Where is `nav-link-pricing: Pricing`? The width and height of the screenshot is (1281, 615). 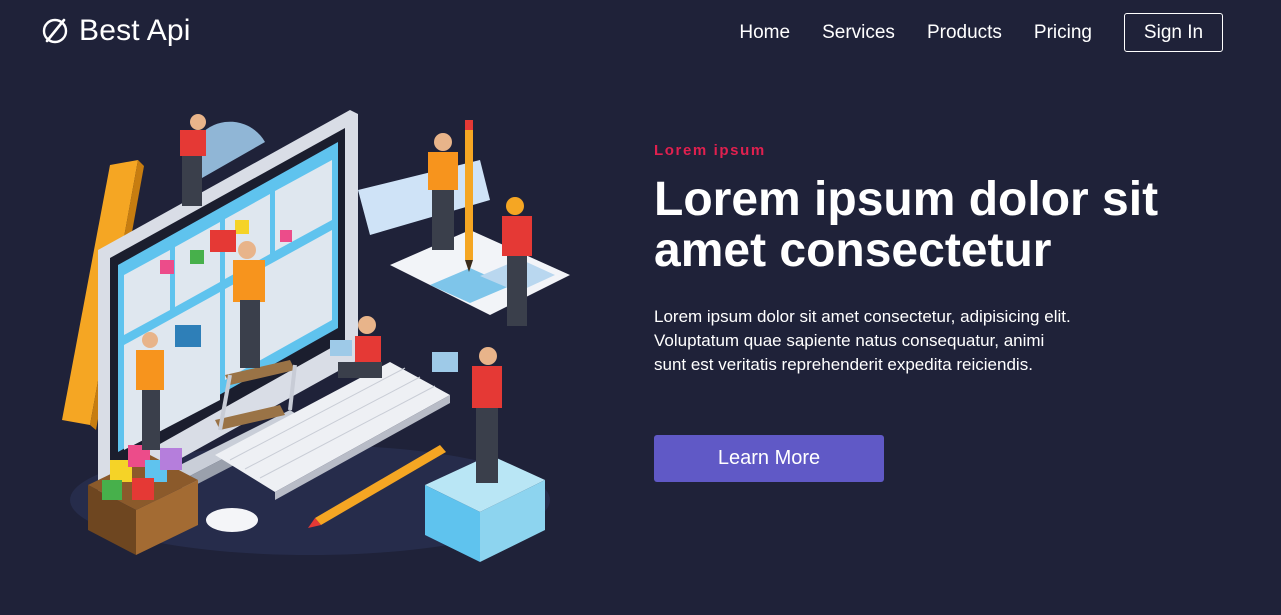 nav-link-pricing: Pricing is located at coordinates (1063, 33).